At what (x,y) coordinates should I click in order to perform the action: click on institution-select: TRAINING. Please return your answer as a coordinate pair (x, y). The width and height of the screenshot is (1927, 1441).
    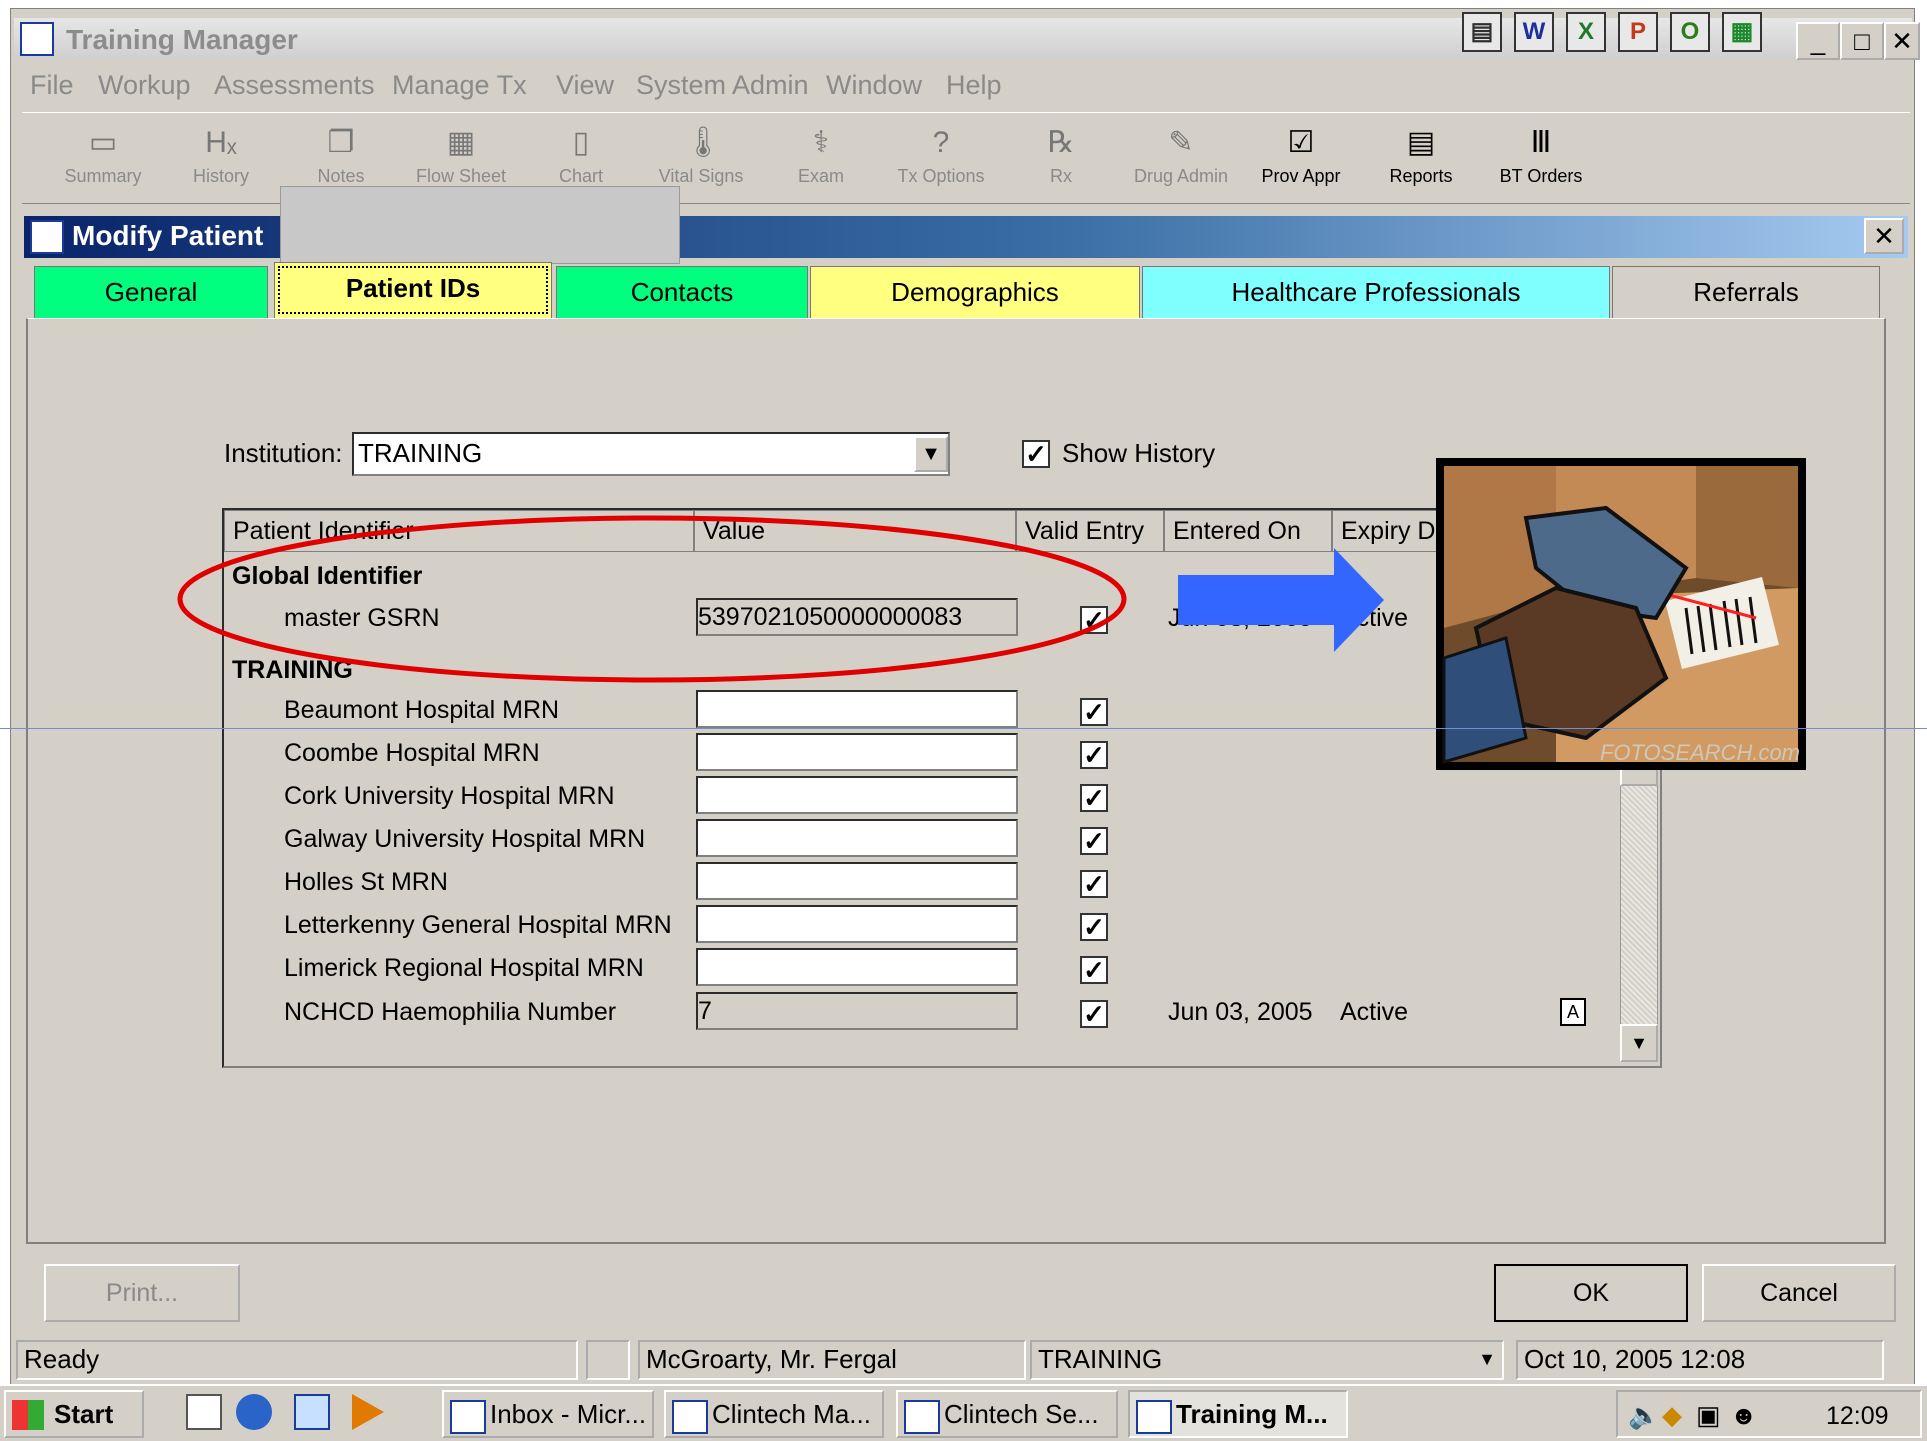
    Looking at the image, I should click on (651, 454).